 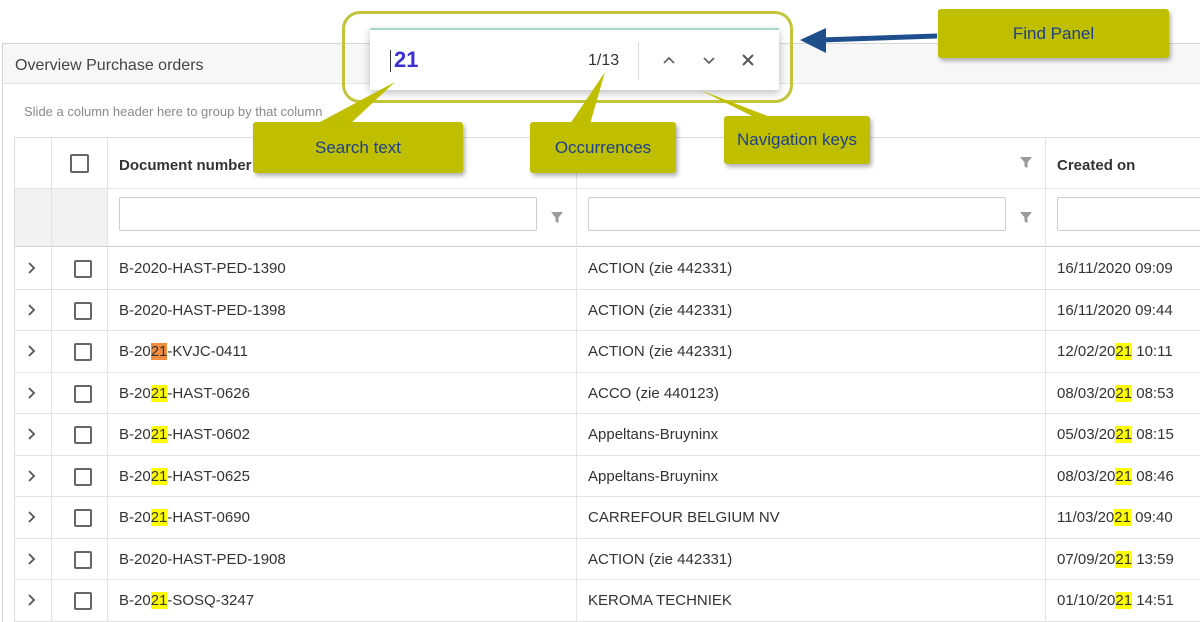 I want to click on find-search-input: 21, so click(x=406, y=60).